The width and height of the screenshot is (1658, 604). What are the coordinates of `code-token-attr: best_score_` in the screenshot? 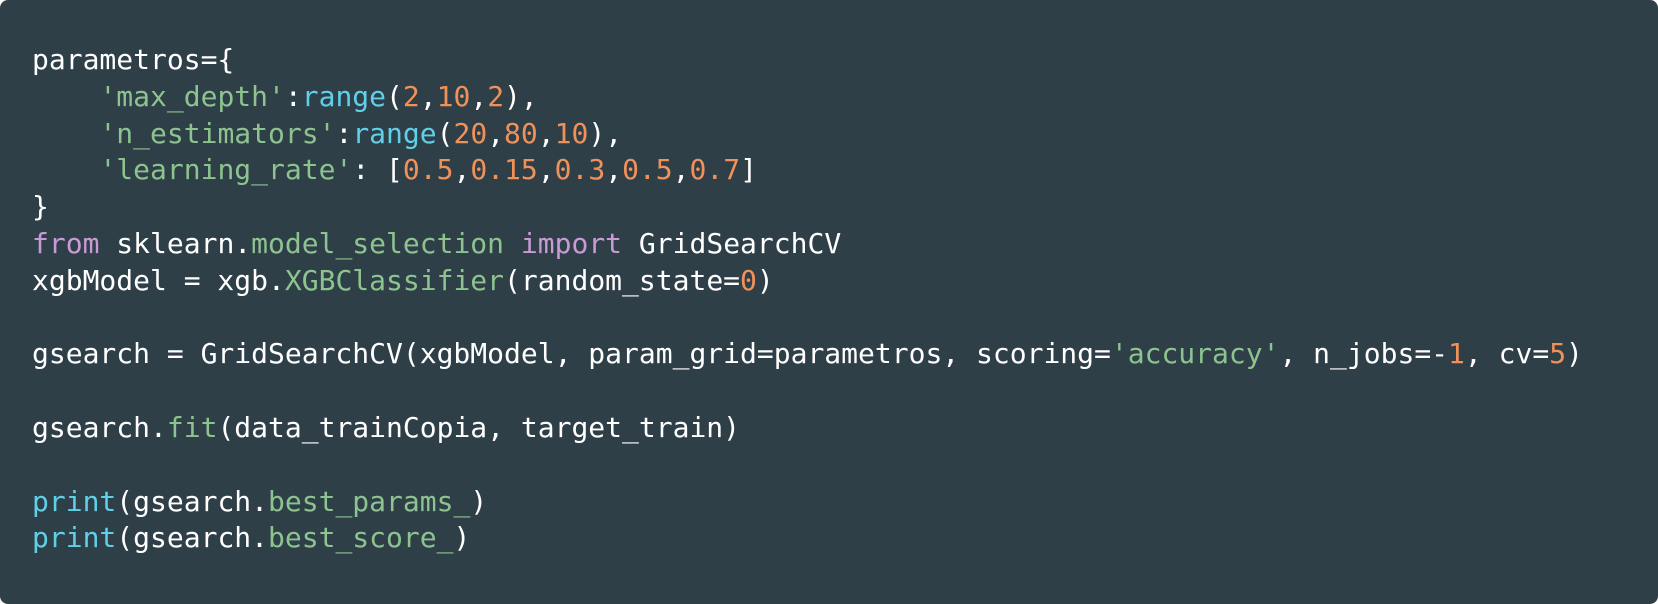 It's located at (361, 538).